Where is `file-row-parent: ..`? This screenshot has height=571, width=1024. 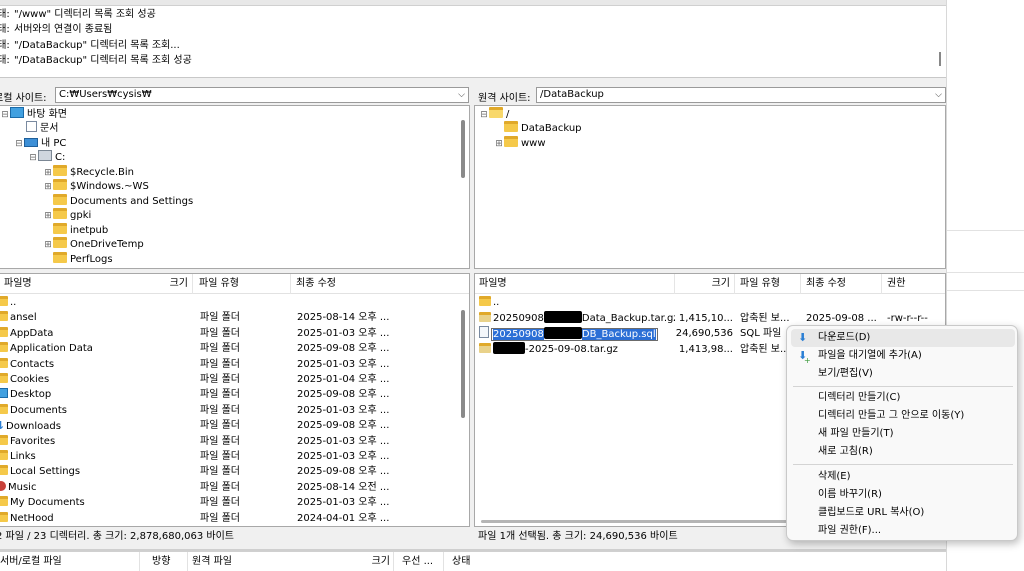
file-row-parent: .. is located at coordinates (234, 302).